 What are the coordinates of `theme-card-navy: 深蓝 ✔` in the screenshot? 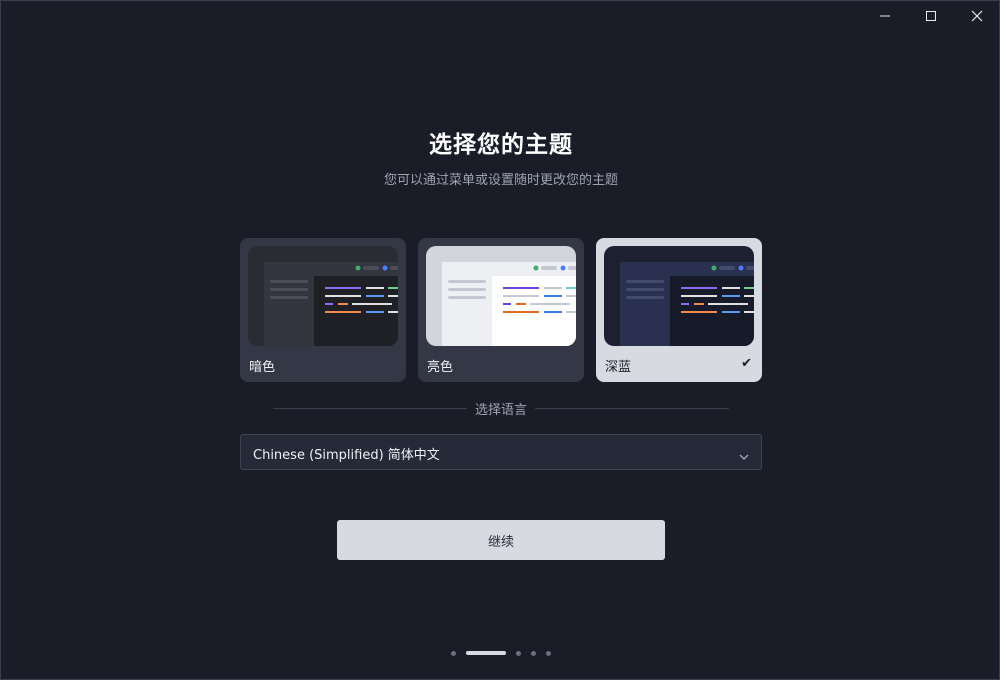 It's located at (679, 310).